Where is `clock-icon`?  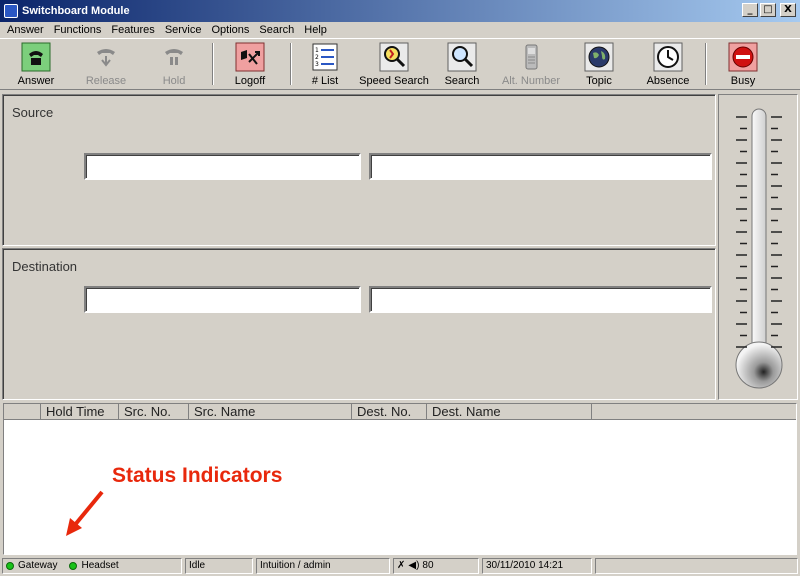
clock-icon is located at coordinates (668, 57).